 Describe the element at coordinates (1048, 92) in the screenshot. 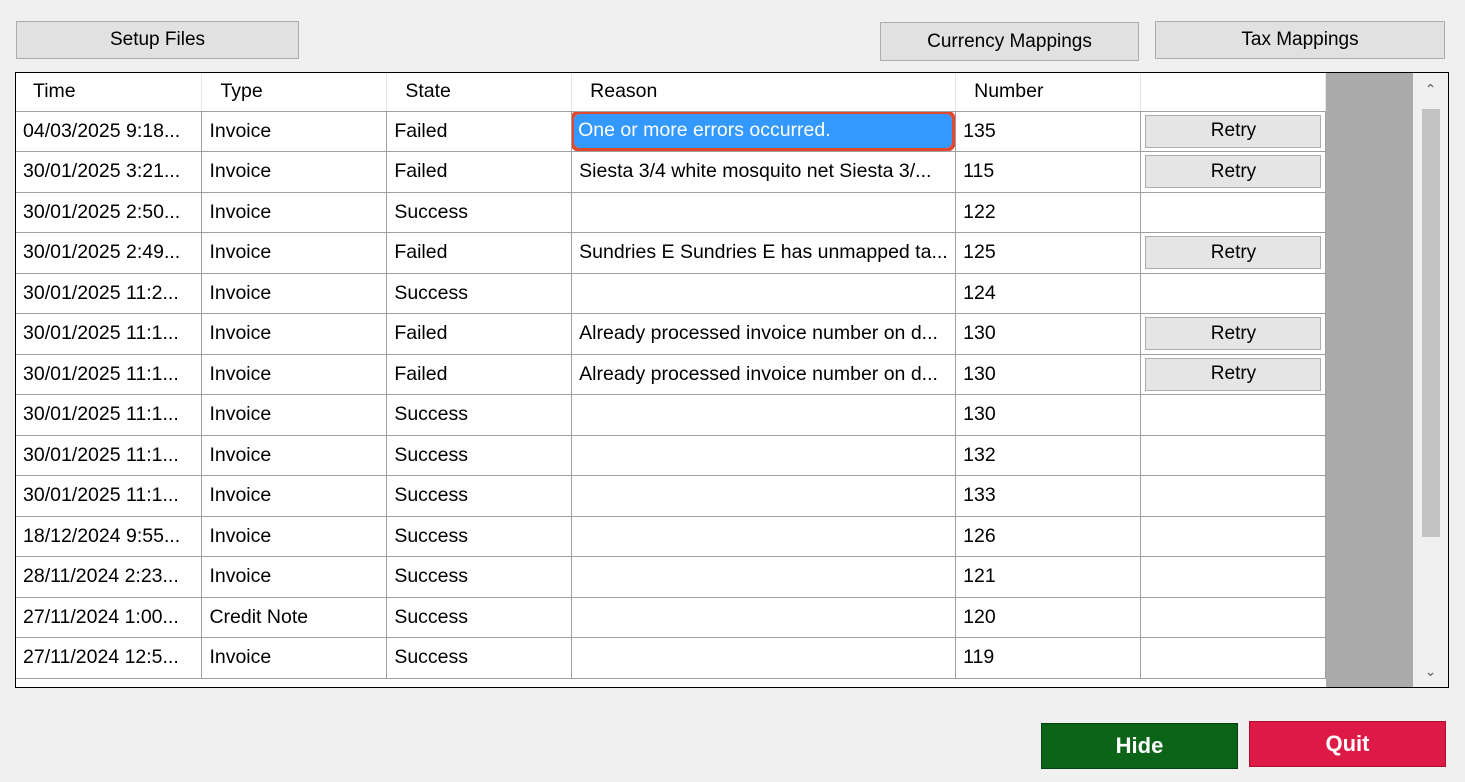

I see `column-header-number: Number` at that location.